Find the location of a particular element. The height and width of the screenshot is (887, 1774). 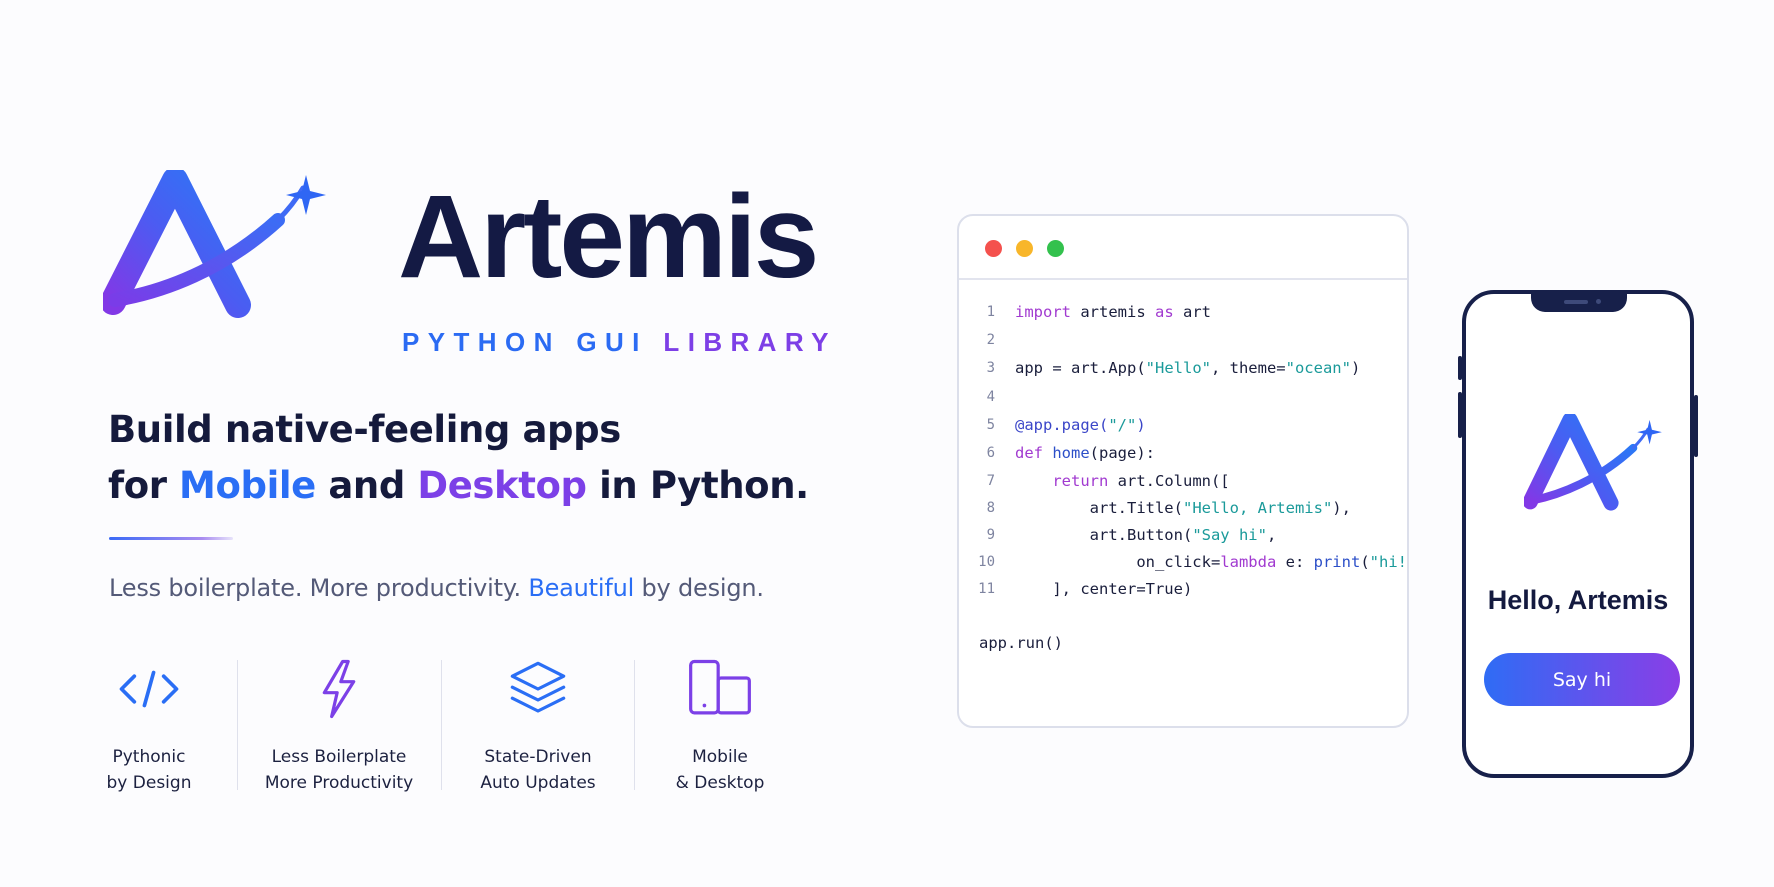

phone-app-title: Hello, Artemis is located at coordinates (1578, 600).